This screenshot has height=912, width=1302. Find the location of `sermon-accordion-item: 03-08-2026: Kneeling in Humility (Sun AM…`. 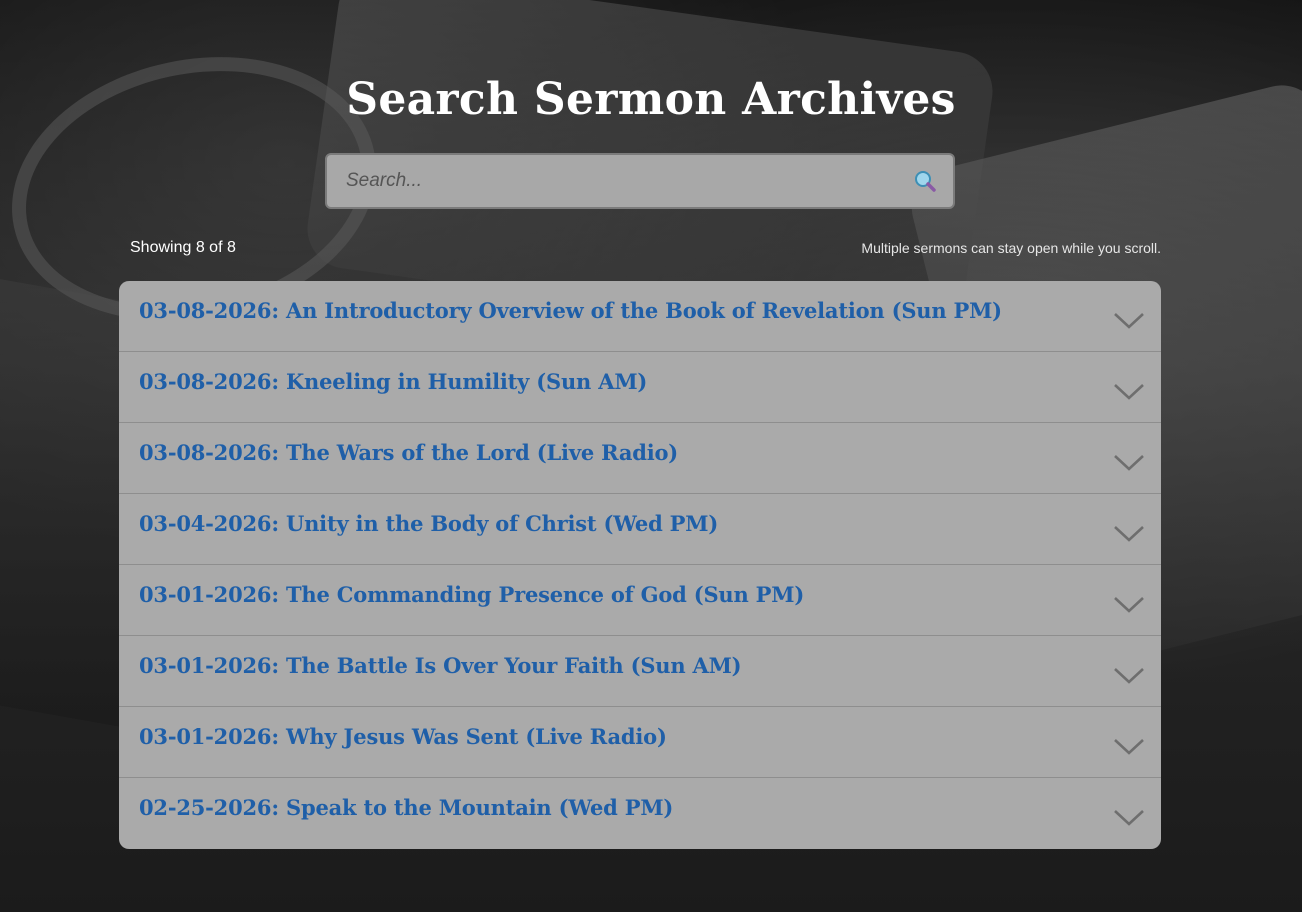

sermon-accordion-item: 03-08-2026: Kneeling in Humility (Sun AM… is located at coordinates (640, 387).